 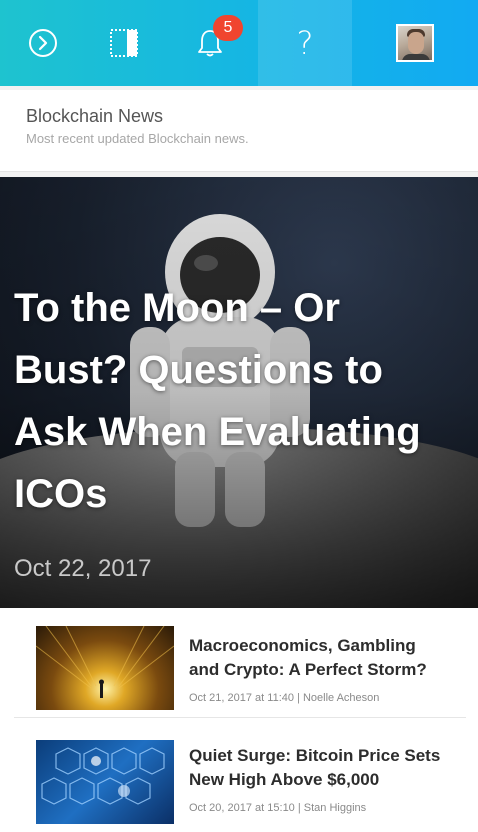 I want to click on sidebar-toggle-button, so click(x=124, y=43).